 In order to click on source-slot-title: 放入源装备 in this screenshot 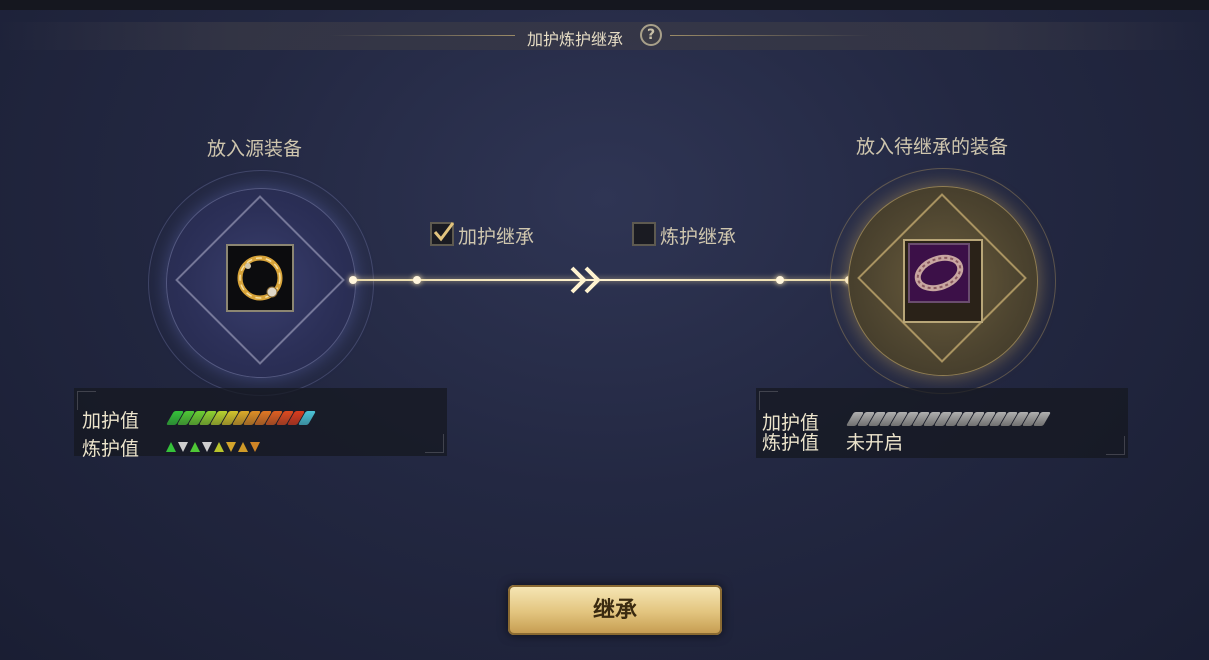, I will do `click(255, 149)`.